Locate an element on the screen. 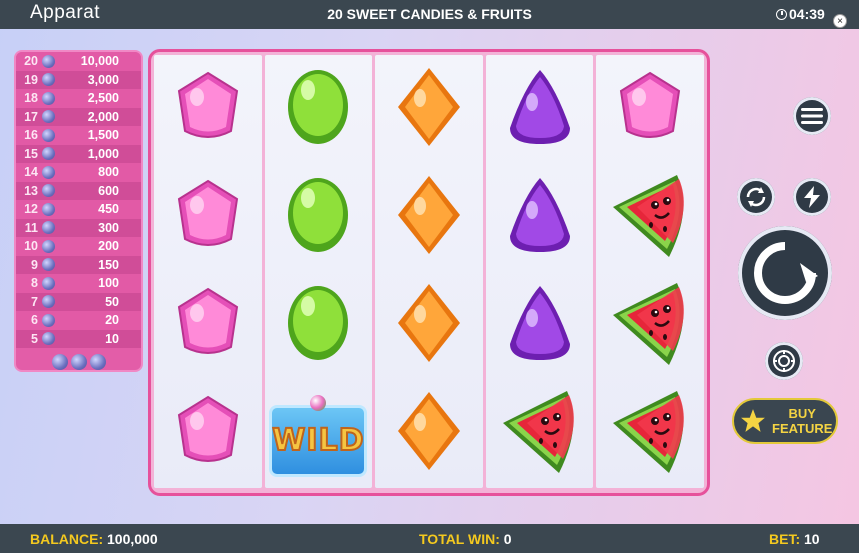 The height and width of the screenshot is (553, 859). paytable-count: 6 is located at coordinates (34, 320).